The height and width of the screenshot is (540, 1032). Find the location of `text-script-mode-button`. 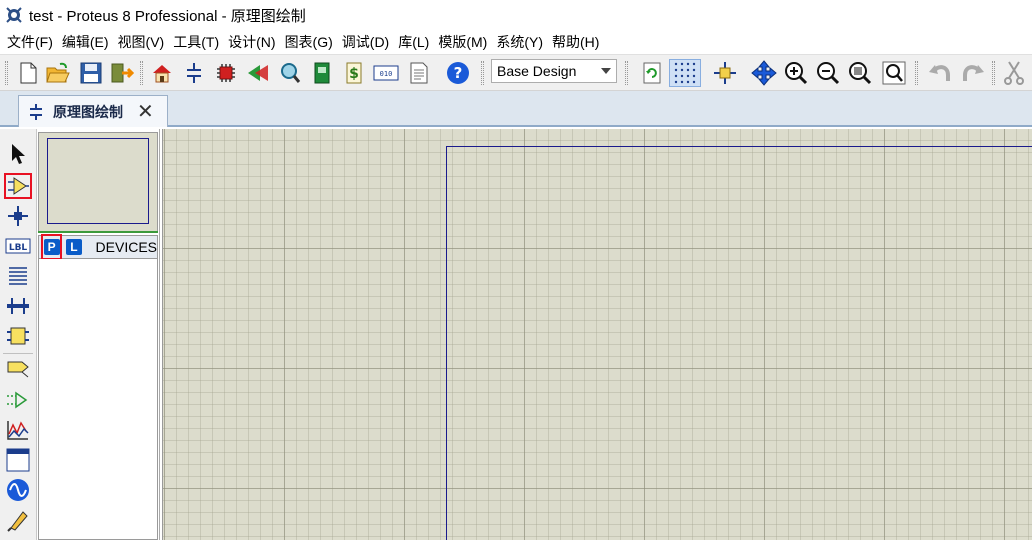

text-script-mode-button is located at coordinates (18, 276).